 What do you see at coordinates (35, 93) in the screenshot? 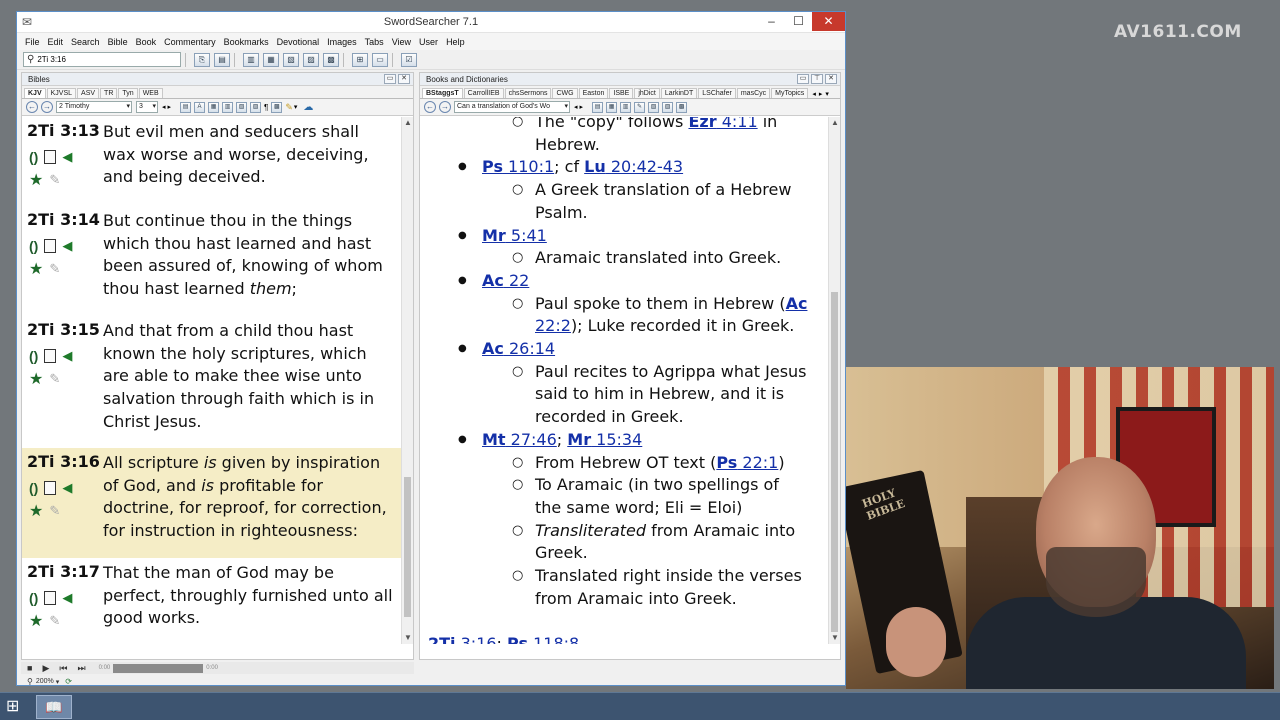
I see `tab-kjv: KJV` at bounding box center [35, 93].